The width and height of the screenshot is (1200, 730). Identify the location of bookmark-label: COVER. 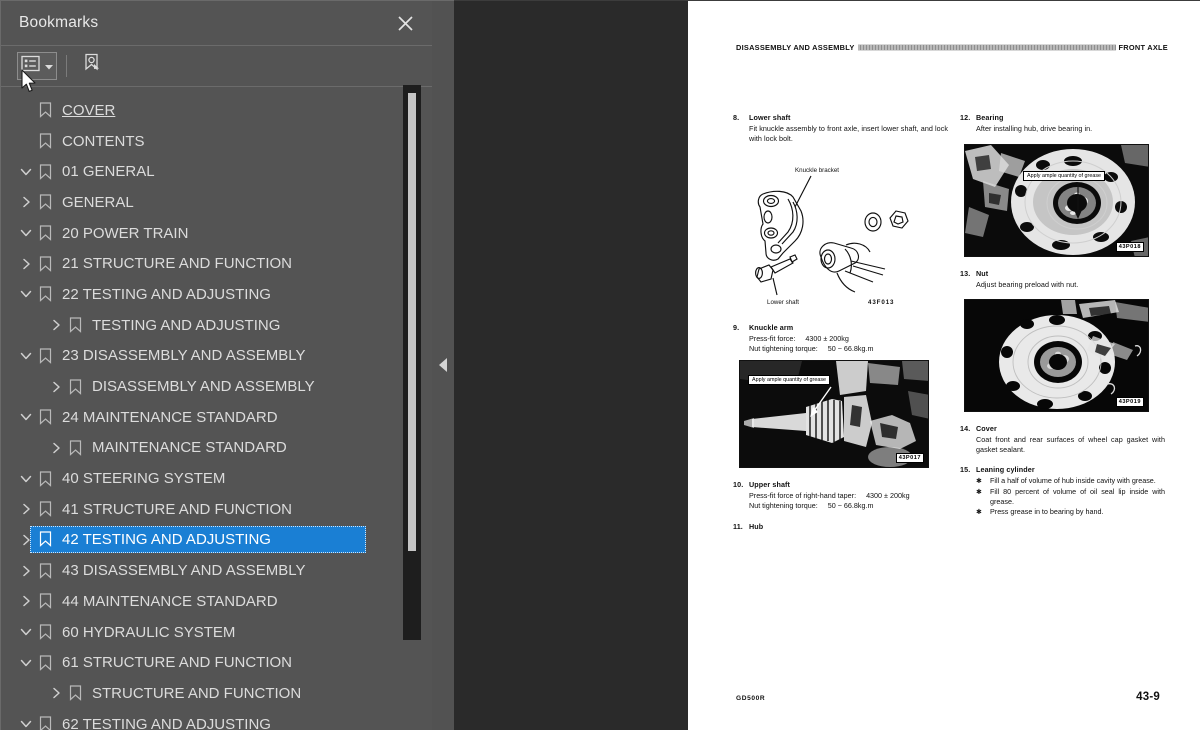
(89, 110).